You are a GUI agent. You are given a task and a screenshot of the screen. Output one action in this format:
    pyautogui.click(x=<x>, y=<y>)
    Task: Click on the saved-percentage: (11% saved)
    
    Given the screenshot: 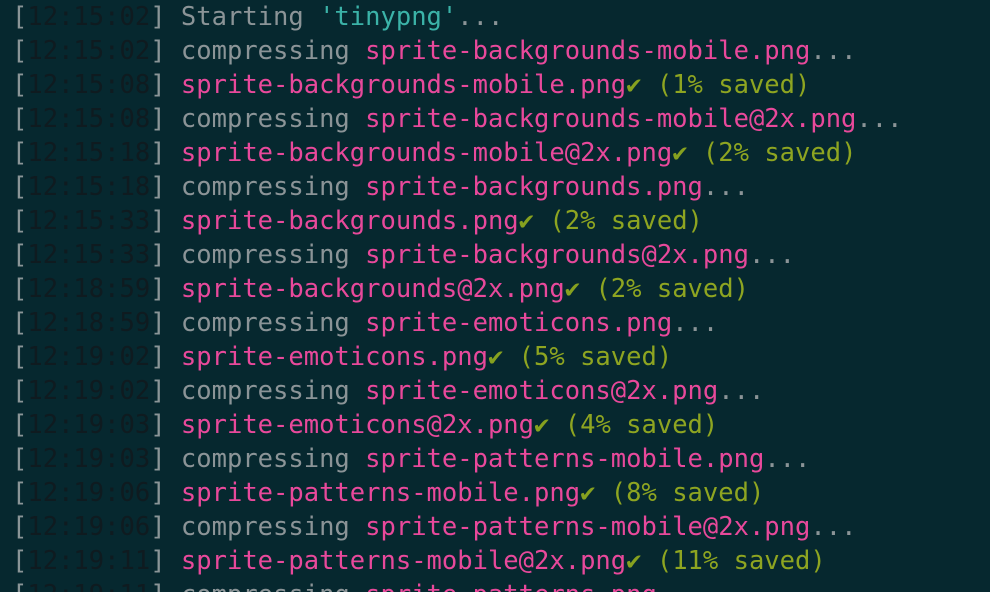 What is the action you would take?
    pyautogui.click(x=741, y=561)
    